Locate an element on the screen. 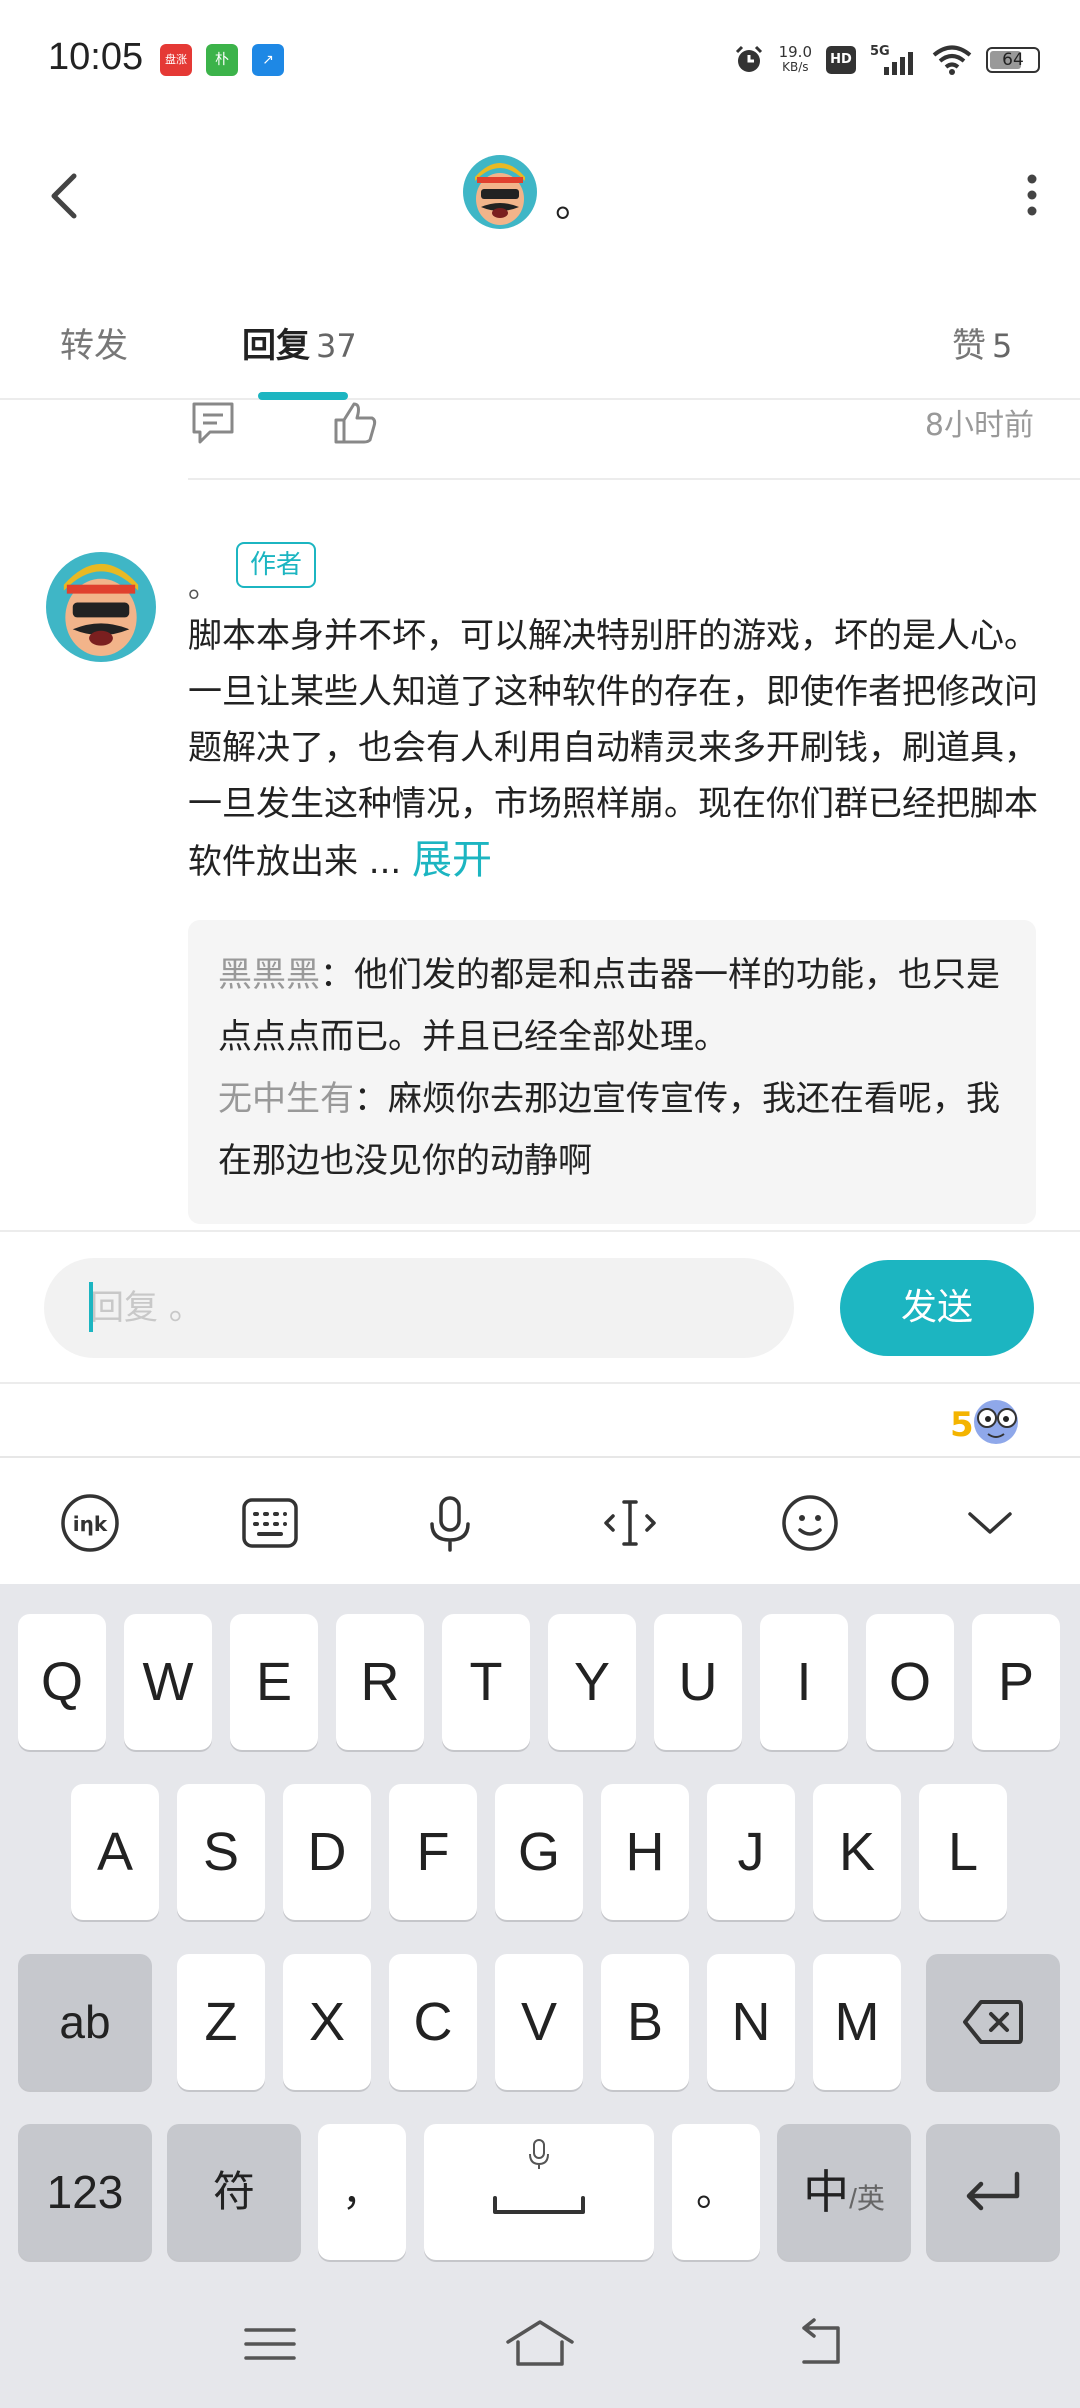 This screenshot has height=2408, width=1080. reply-comment-icon is located at coordinates (213, 423).